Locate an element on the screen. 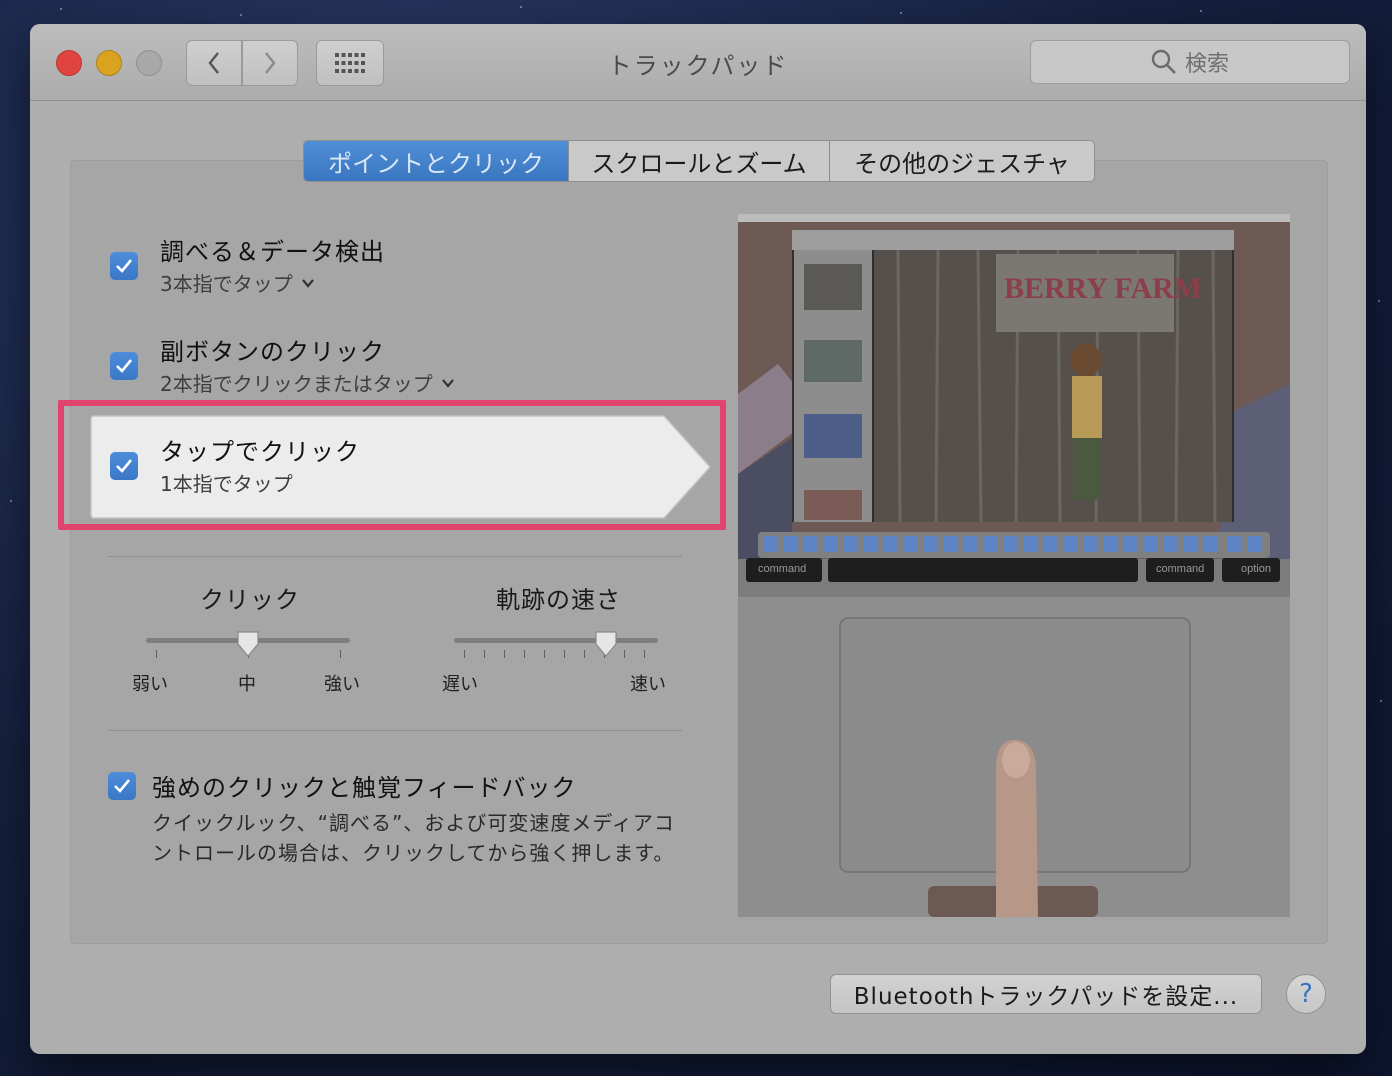 Image resolution: width=1392 pixels, height=1076 pixels. click-label-firm: 強い is located at coordinates (342, 684).